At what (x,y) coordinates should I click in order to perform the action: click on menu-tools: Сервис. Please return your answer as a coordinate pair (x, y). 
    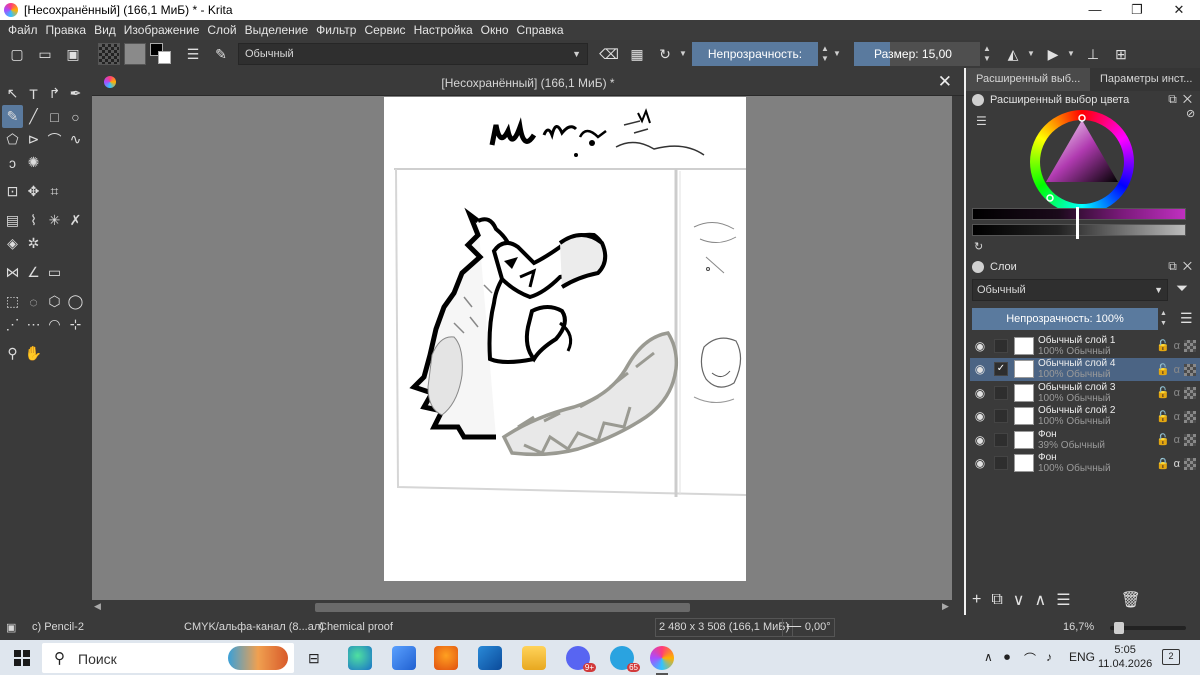
    Looking at the image, I should click on (384, 30).